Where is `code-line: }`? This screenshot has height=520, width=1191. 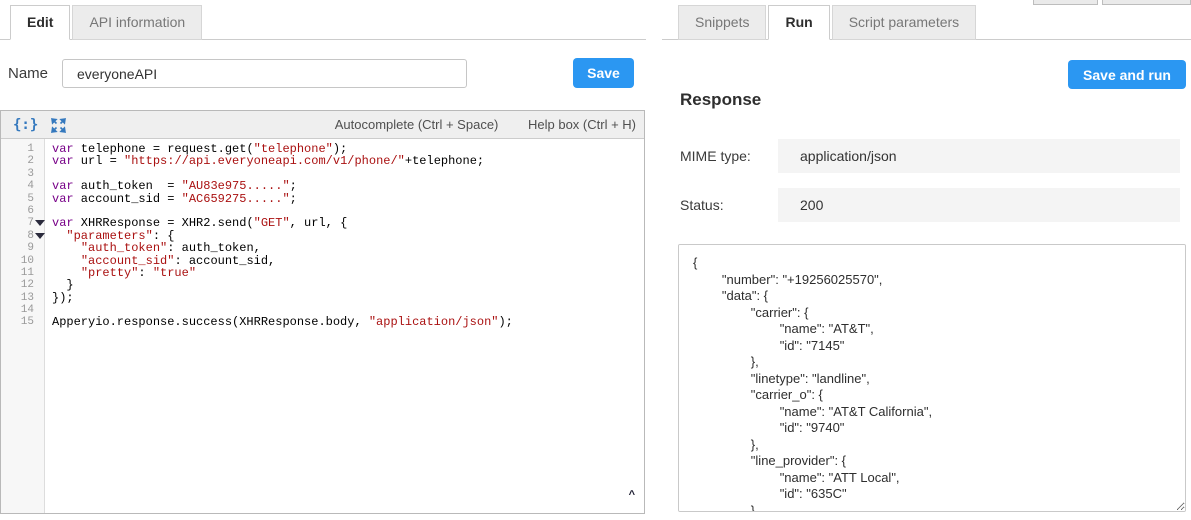 code-line: } is located at coordinates (348, 285).